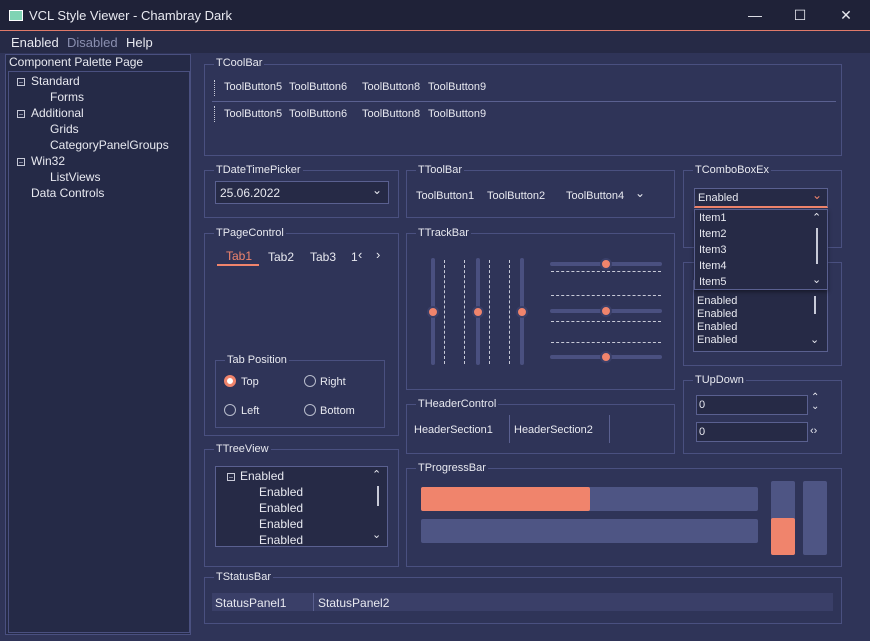 Image resolution: width=870 pixels, height=641 pixels. I want to click on dropdown-item: Item5, so click(713, 282).